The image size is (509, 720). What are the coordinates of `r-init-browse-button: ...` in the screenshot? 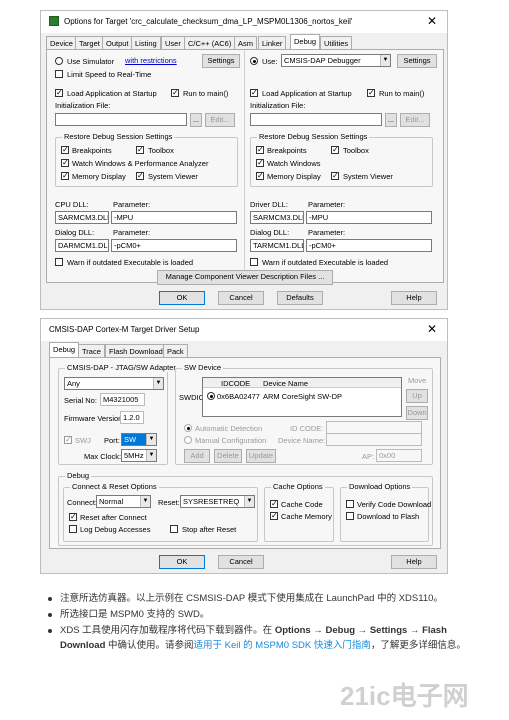 It's located at (391, 120).